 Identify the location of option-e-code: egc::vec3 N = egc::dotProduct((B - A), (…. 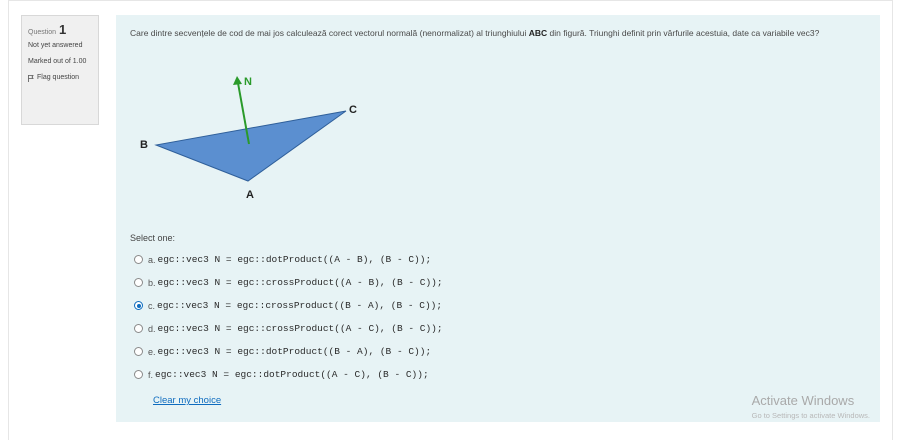
(295, 351).